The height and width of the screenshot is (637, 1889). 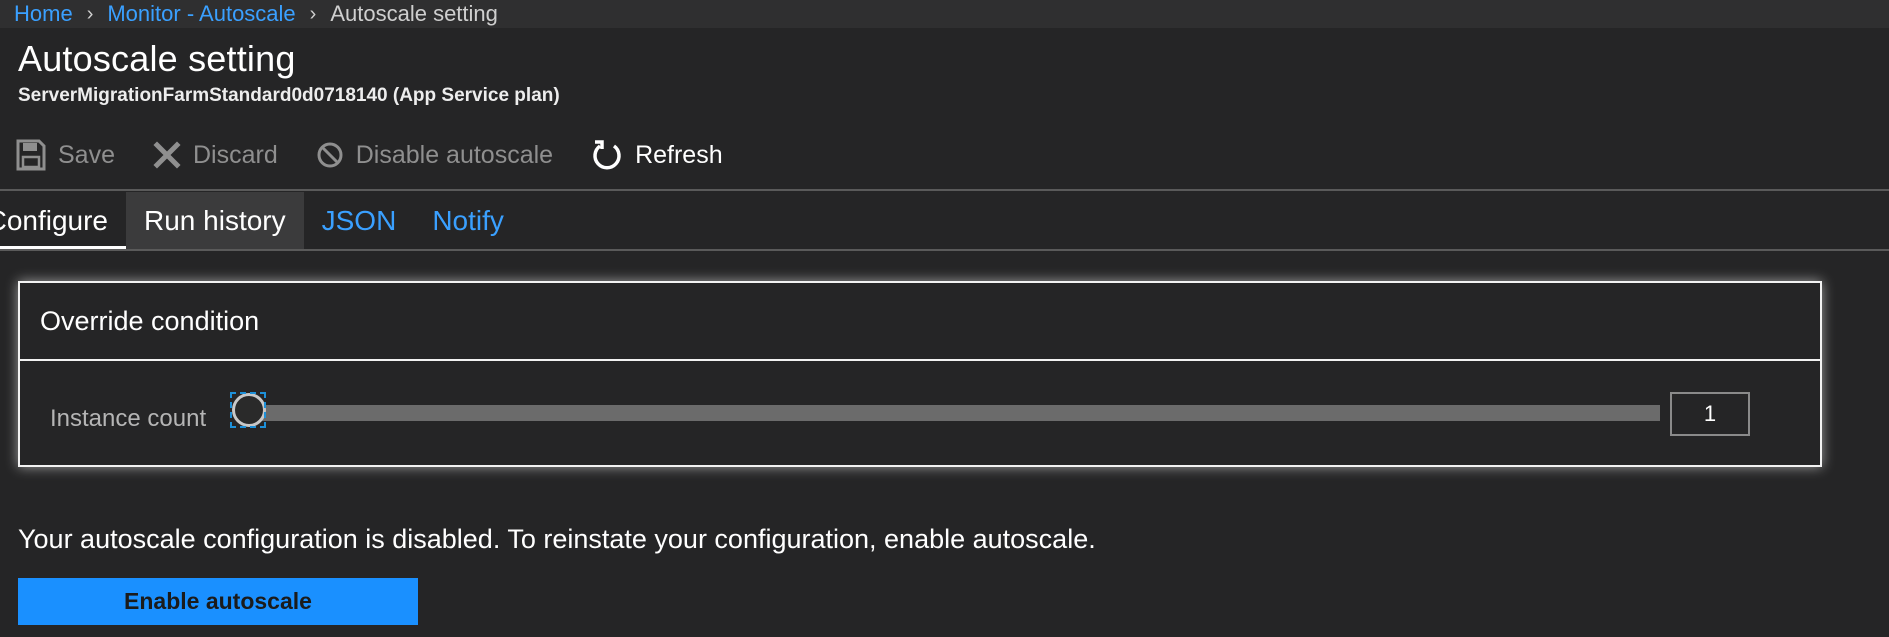 What do you see at coordinates (215, 221) in the screenshot?
I see `tab-run-history: Run history` at bounding box center [215, 221].